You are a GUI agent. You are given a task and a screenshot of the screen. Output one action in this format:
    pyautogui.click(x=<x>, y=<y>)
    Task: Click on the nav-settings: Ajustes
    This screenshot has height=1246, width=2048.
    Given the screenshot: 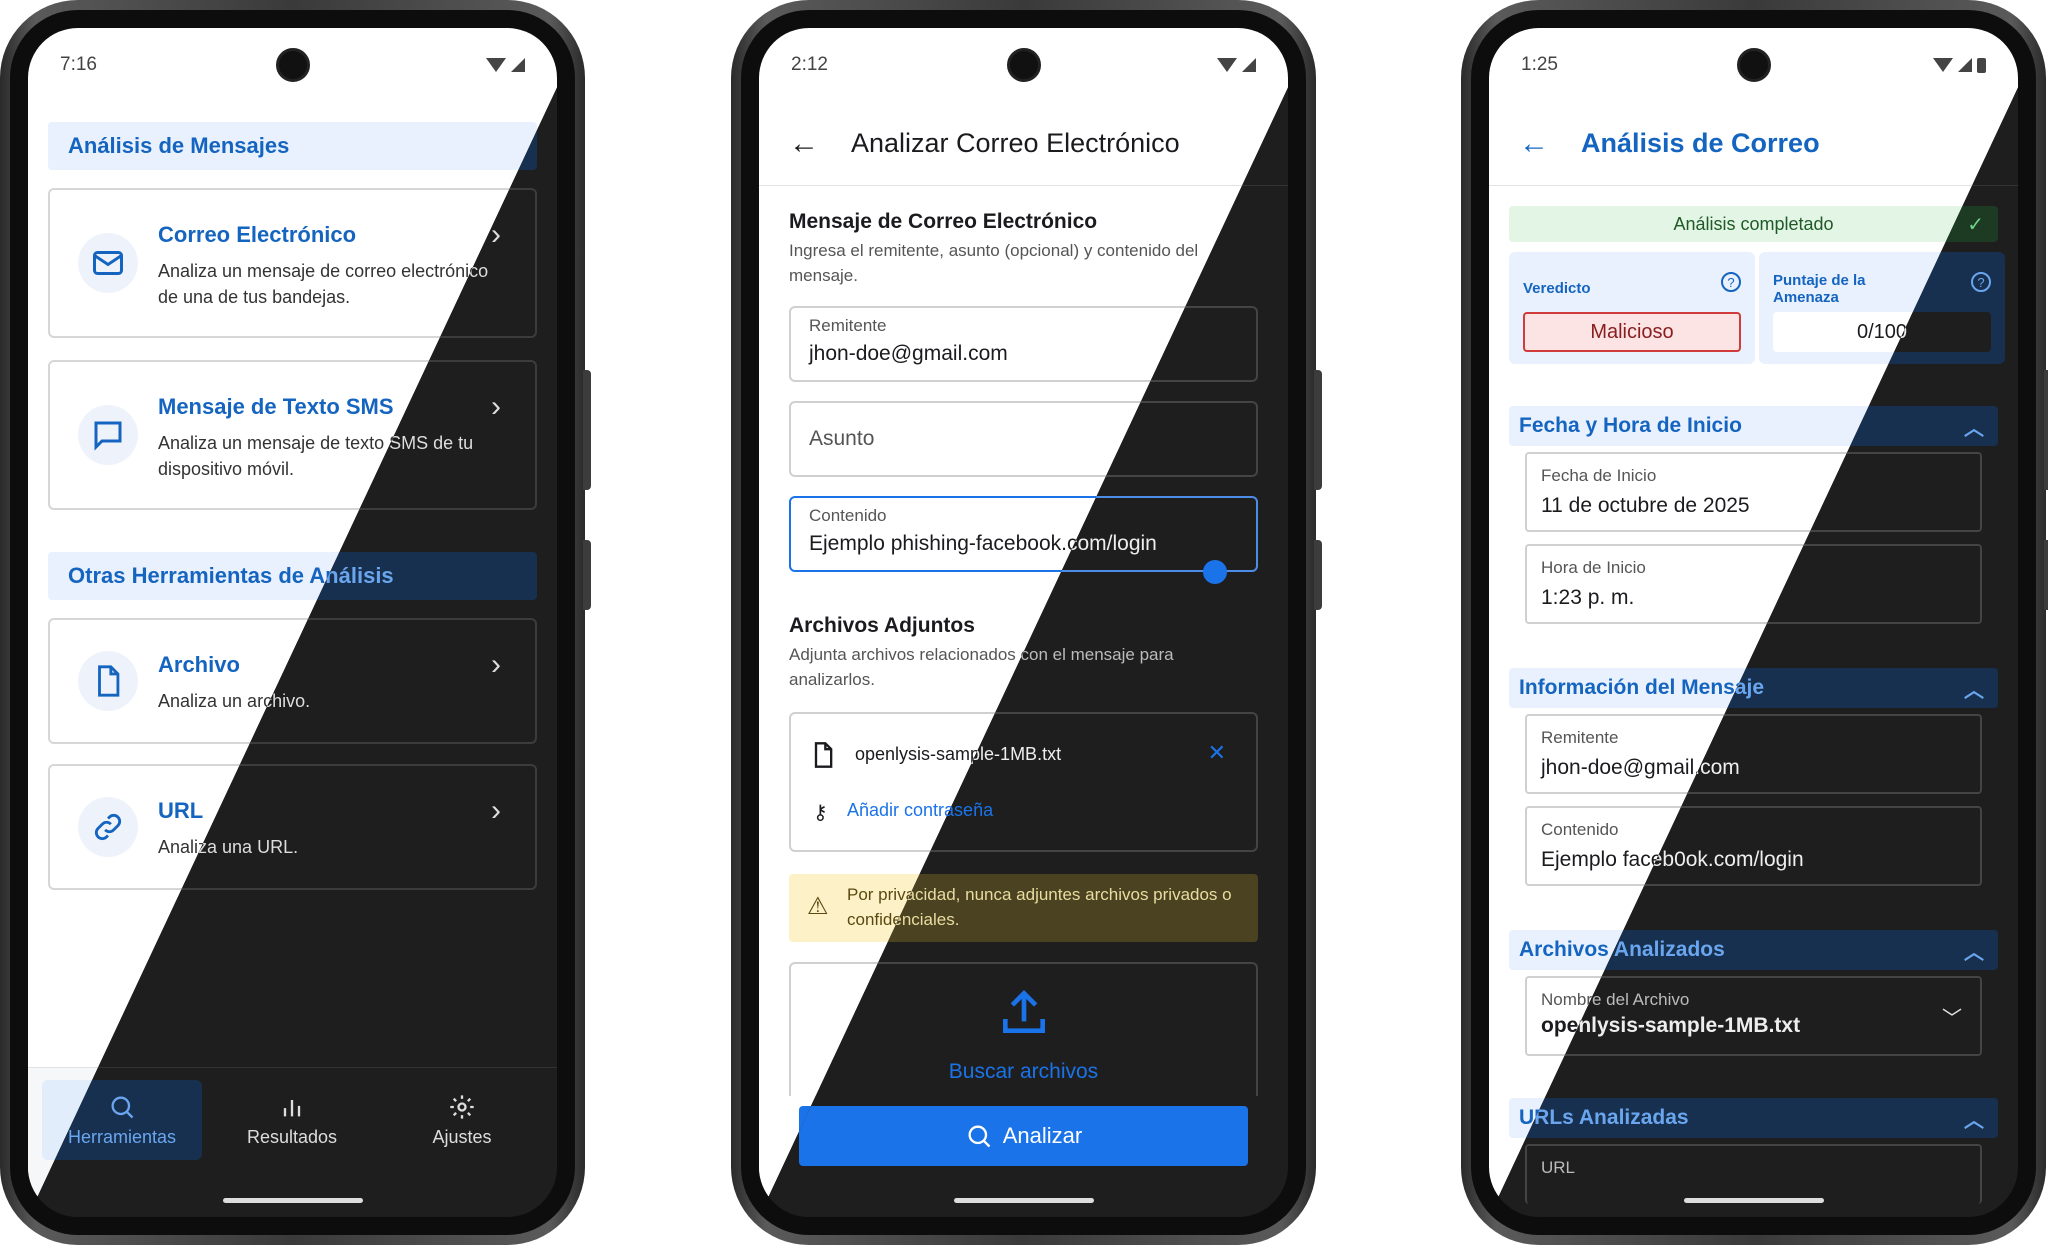 What is the action you would take?
    pyautogui.click(x=462, y=1120)
    